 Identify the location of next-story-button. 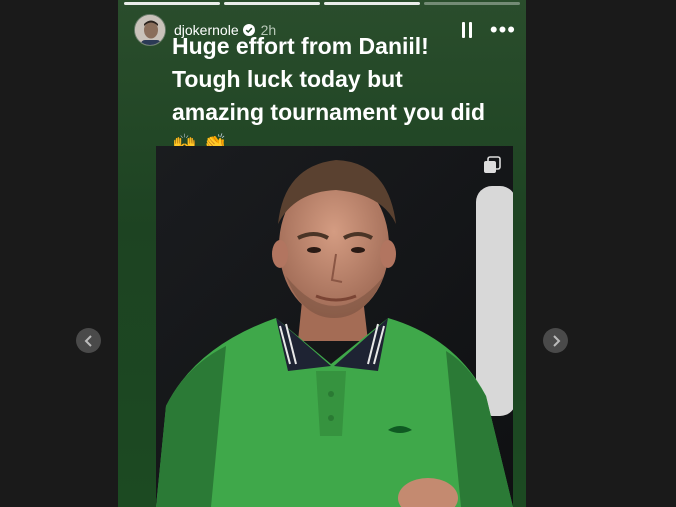
(555, 340).